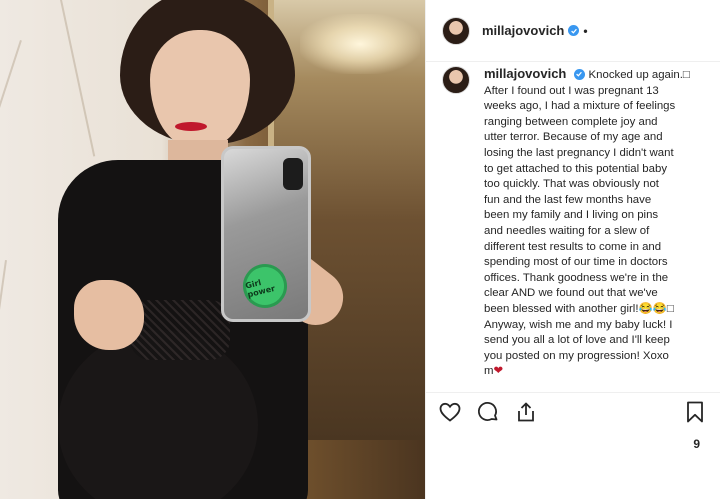 This screenshot has width=720, height=499. What do you see at coordinates (360, 44) in the screenshot?
I see `mirror-light` at bounding box center [360, 44].